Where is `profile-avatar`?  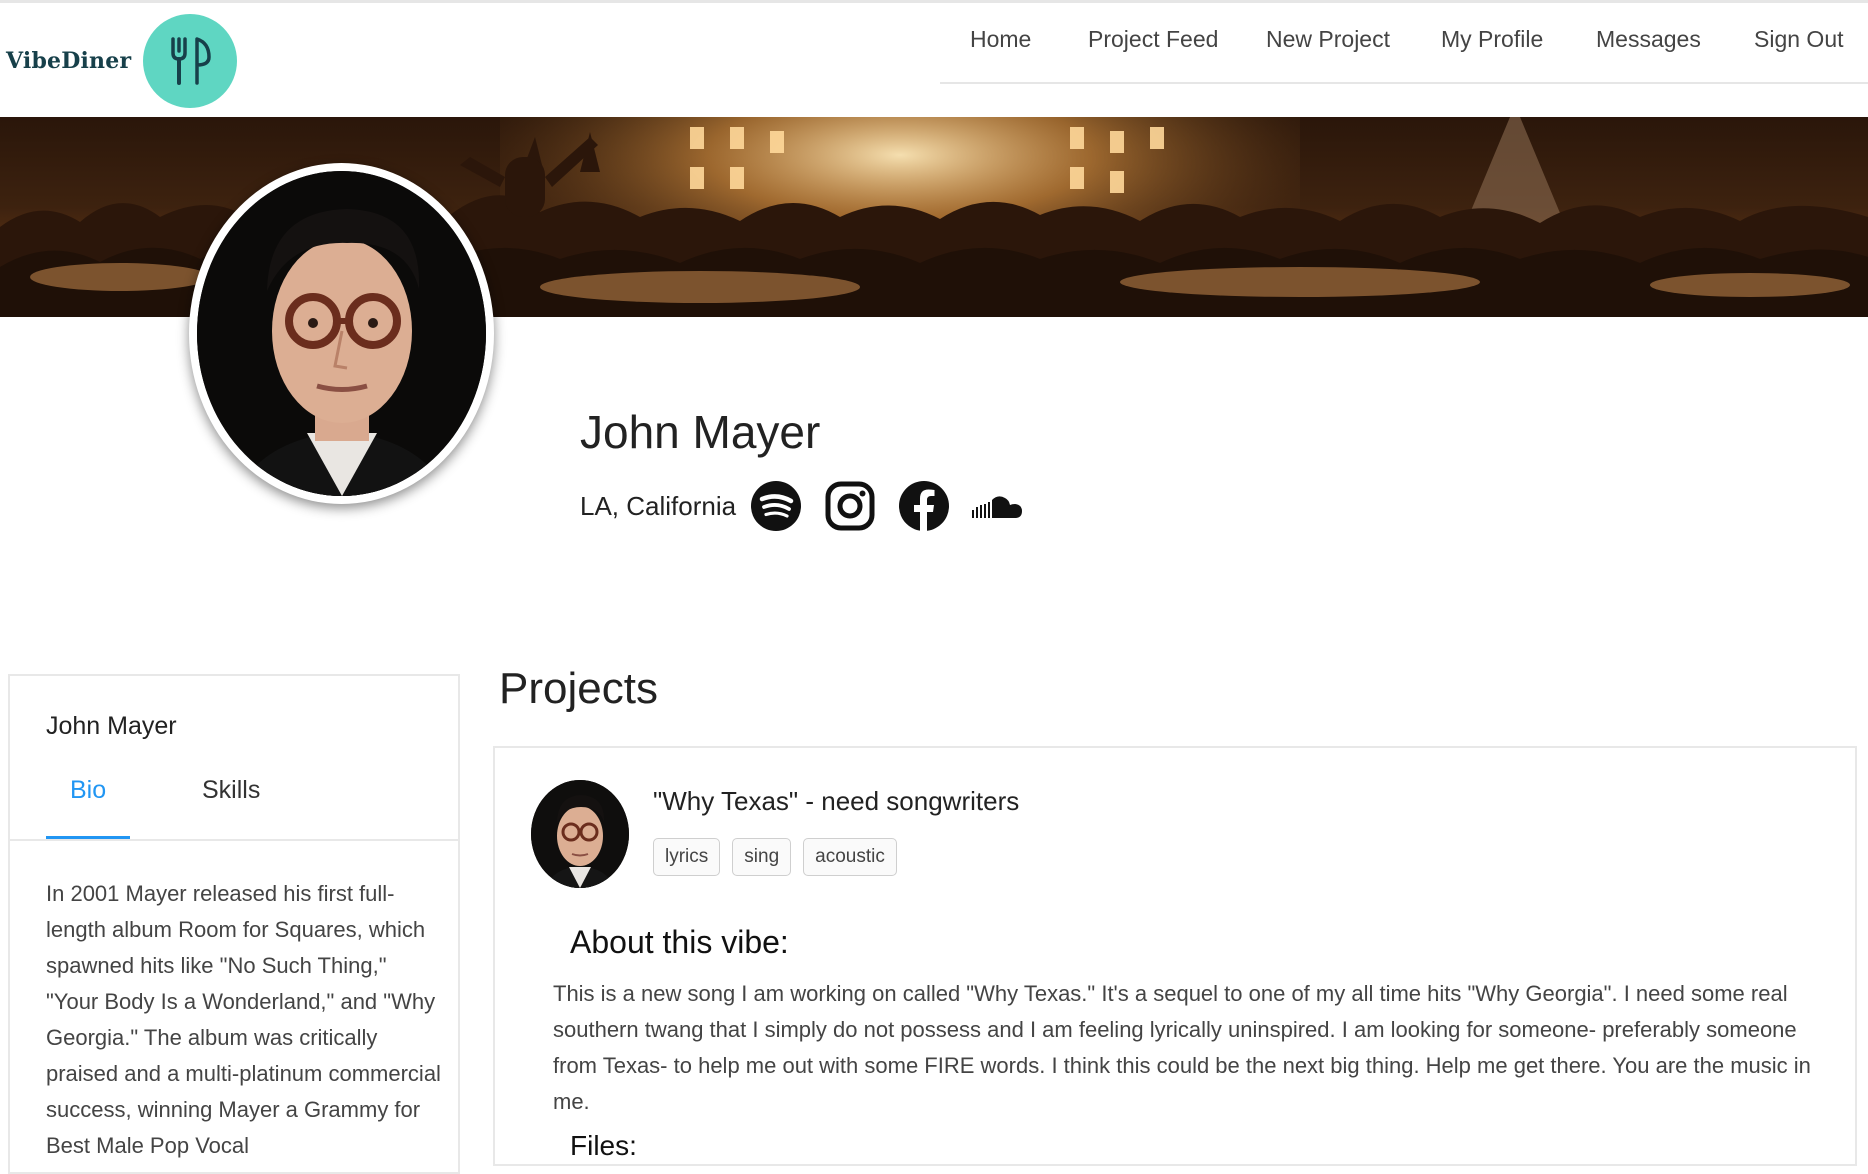 profile-avatar is located at coordinates (341, 333).